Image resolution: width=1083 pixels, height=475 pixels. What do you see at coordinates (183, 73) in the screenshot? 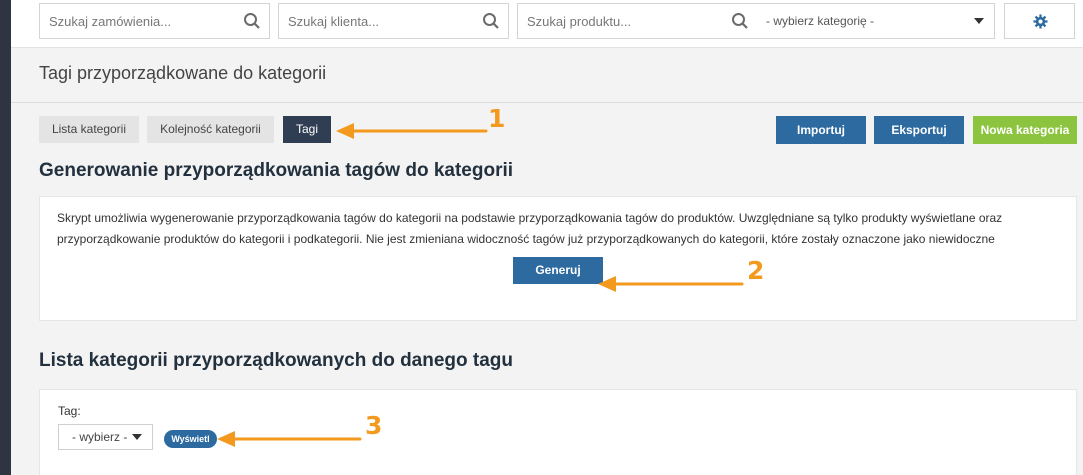
I see `page-title: Tagi przyporządkowane do kategorii` at bounding box center [183, 73].